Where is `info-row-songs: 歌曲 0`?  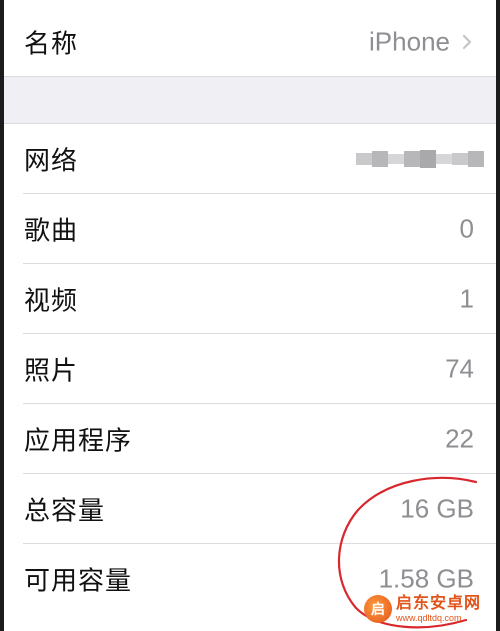 info-row-songs: 歌曲 0 is located at coordinates (250, 229).